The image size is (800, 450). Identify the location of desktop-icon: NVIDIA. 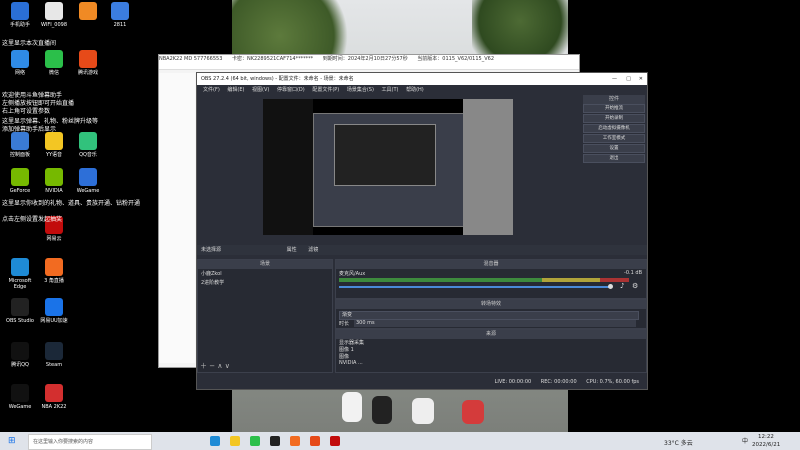
(54, 181).